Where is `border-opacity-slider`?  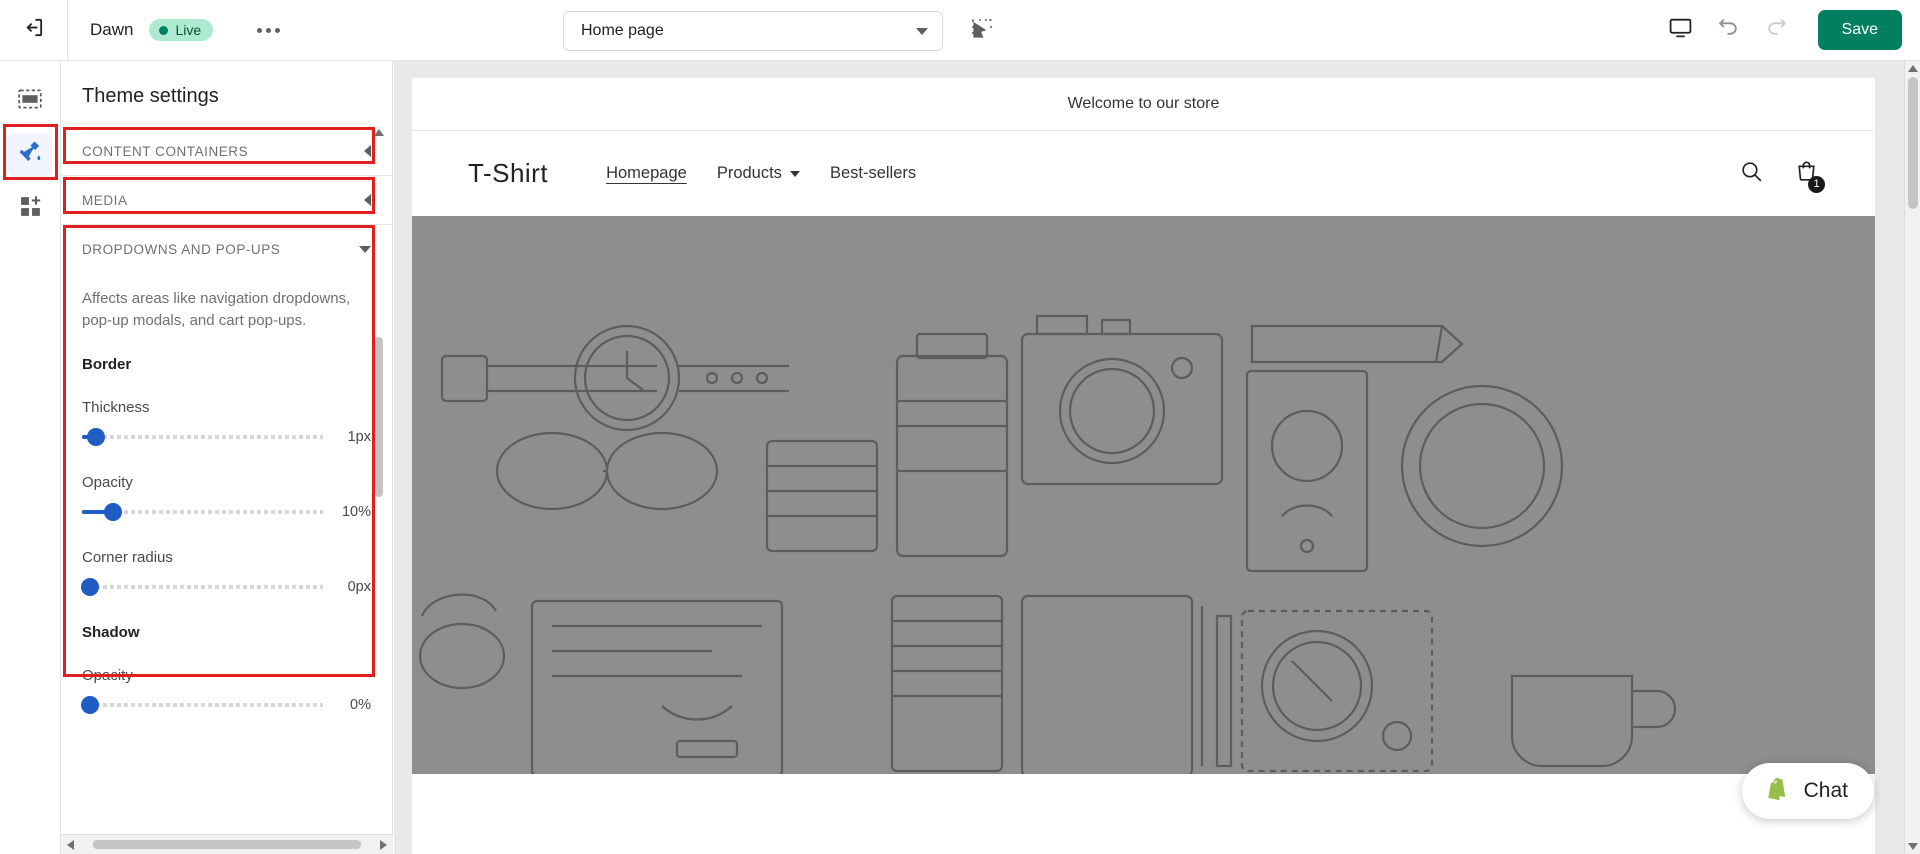
border-opacity-slider is located at coordinates (202, 512).